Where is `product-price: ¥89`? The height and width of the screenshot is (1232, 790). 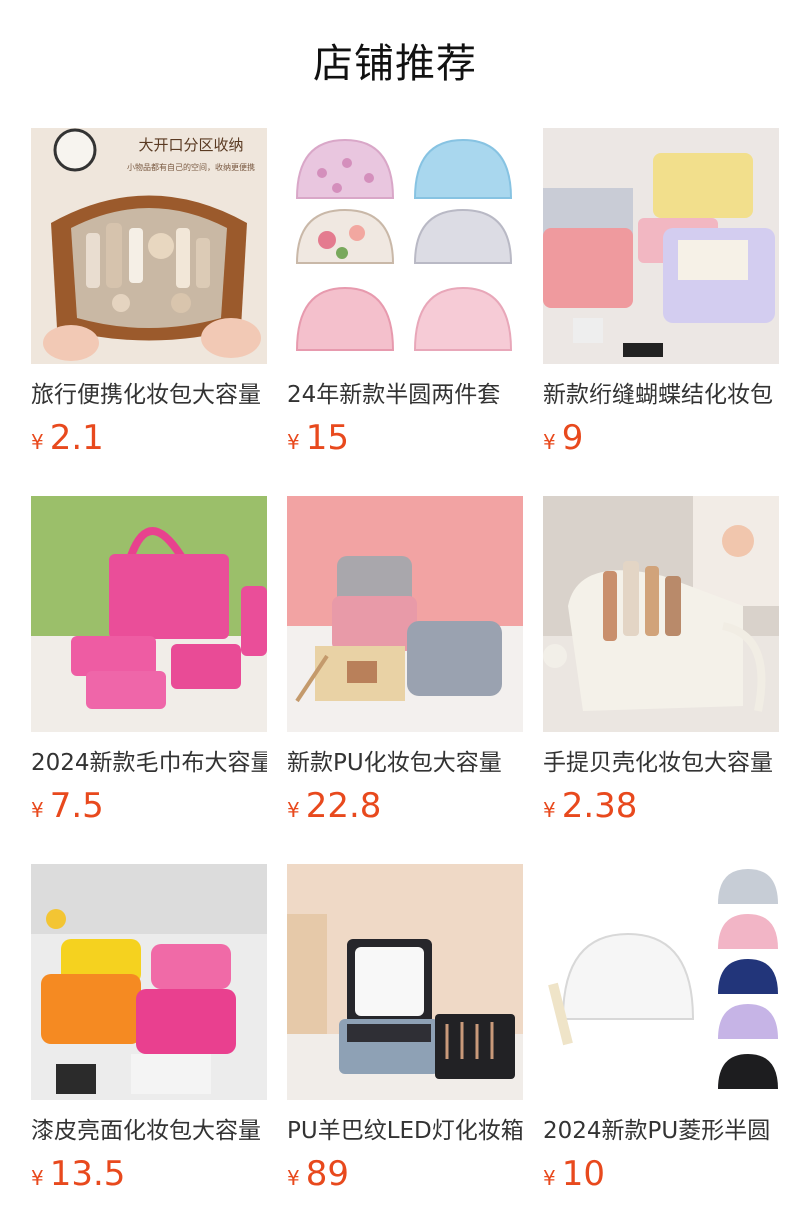 product-price: ¥89 is located at coordinates (405, 1174).